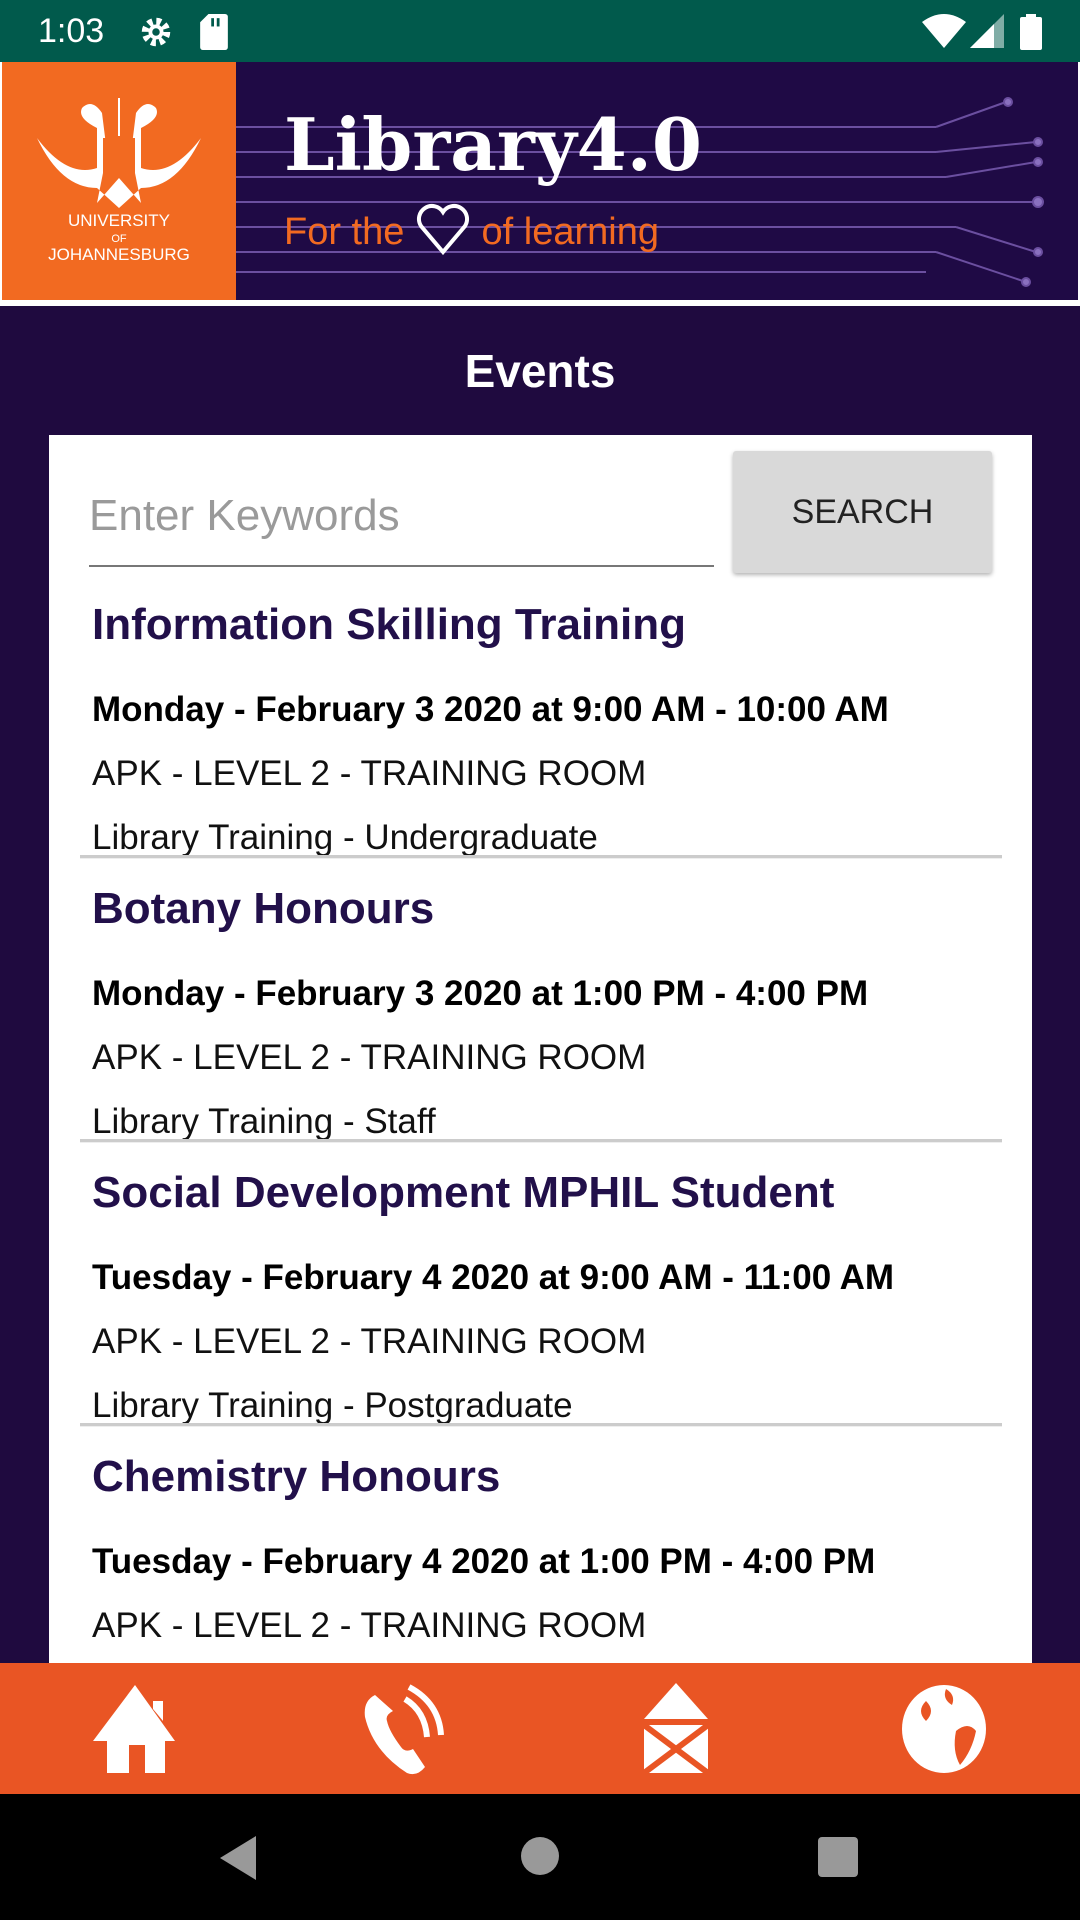  I want to click on event-title: Social Development MPHIL Student, so click(463, 1192).